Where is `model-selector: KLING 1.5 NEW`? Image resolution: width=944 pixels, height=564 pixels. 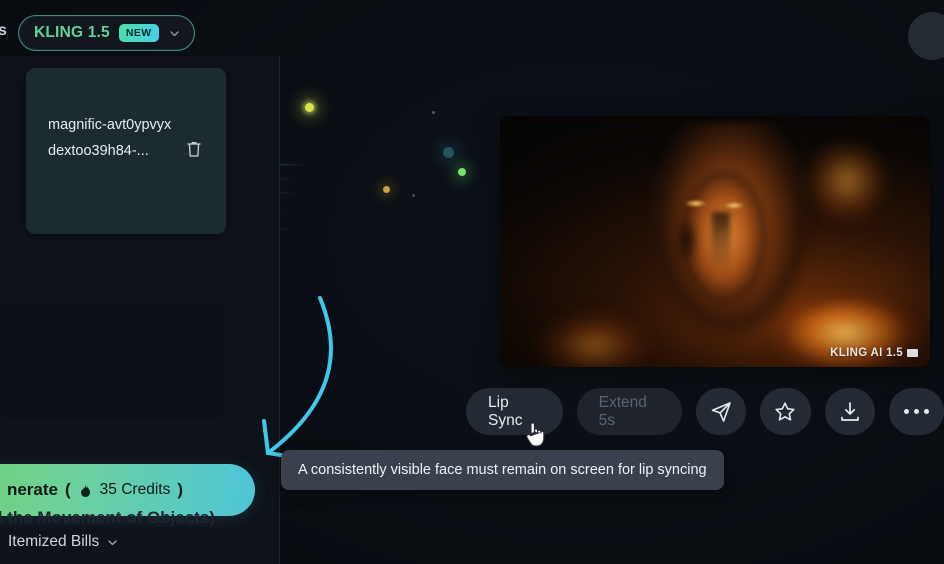 model-selector: KLING 1.5 NEW is located at coordinates (106, 33).